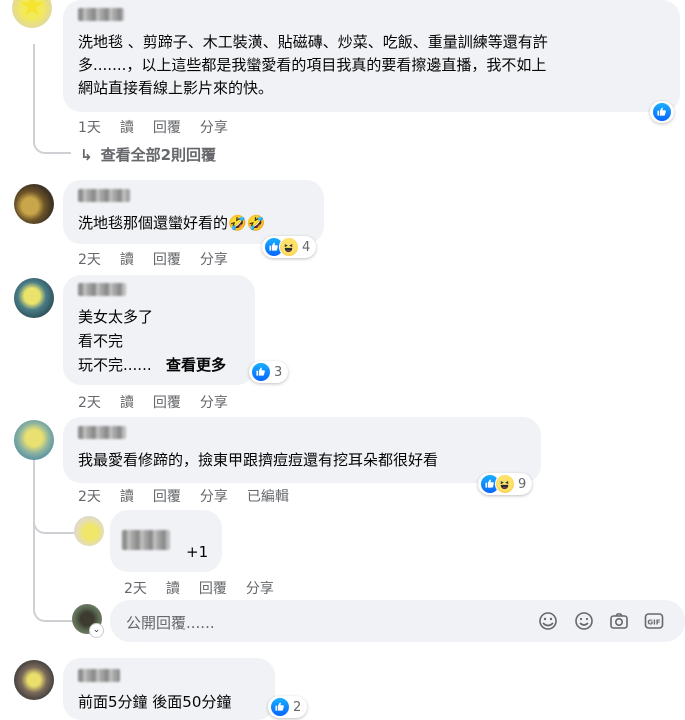 This screenshot has height=720, width=685. What do you see at coordinates (197, 552) in the screenshot?
I see `reply-text: +1` at bounding box center [197, 552].